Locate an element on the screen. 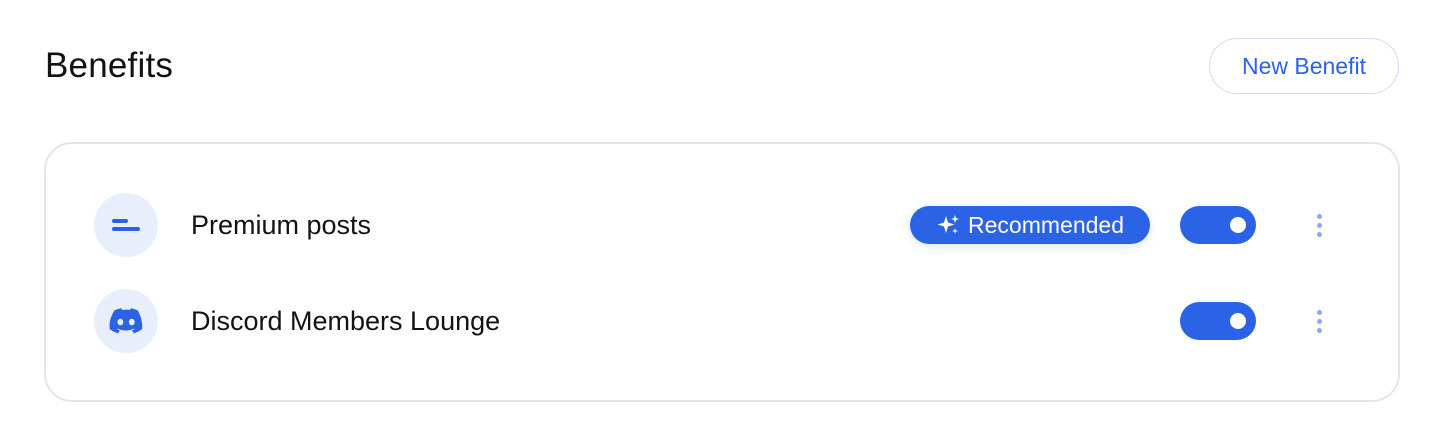 Image resolution: width=1450 pixels, height=448 pixels. discord-icon is located at coordinates (126, 321).